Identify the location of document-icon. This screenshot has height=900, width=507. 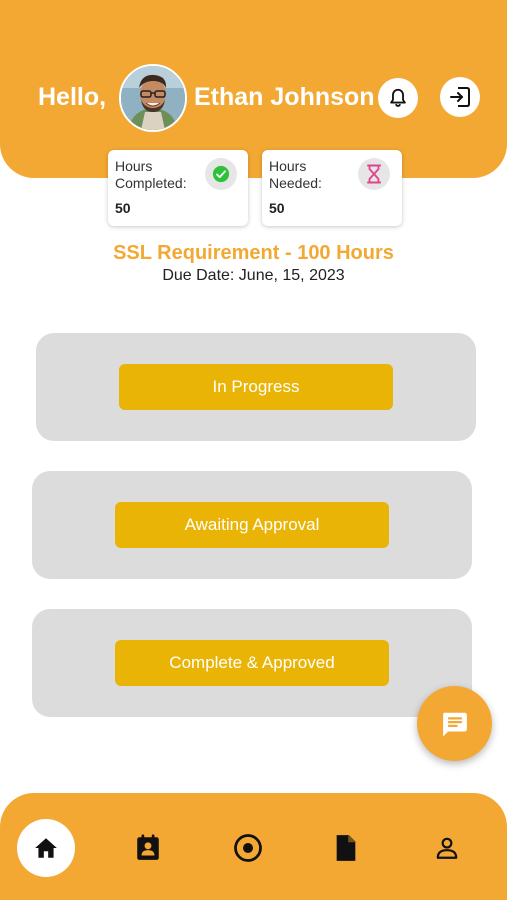
(346, 848).